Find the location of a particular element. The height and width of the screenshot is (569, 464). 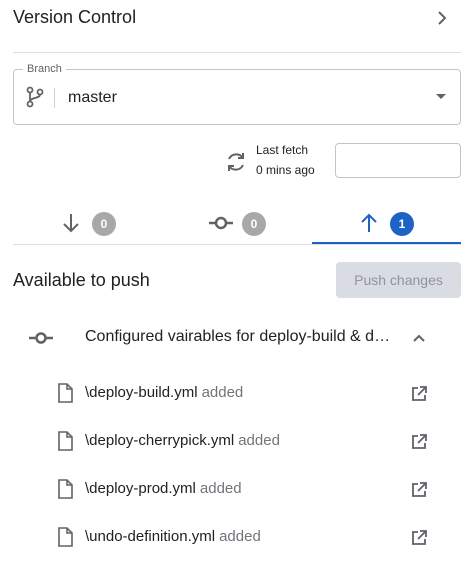

file-label: \undo-definition.yml added is located at coordinates (173, 536).